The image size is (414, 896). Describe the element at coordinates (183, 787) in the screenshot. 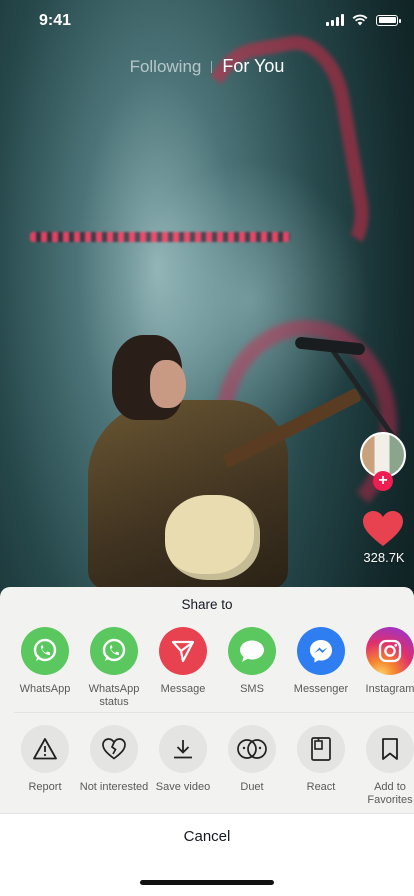

I see `action-label: Save video` at that location.